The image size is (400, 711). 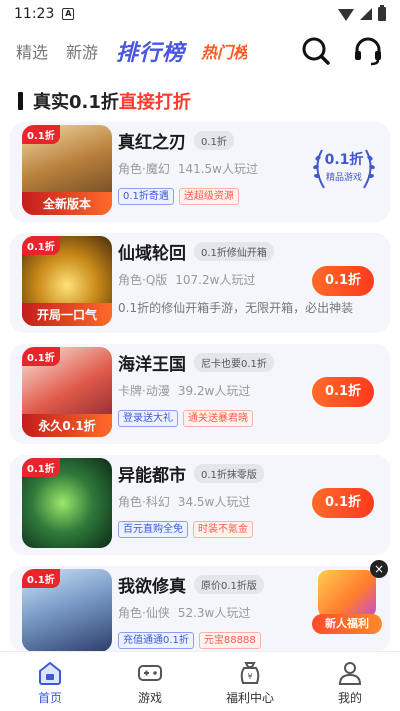 What do you see at coordinates (150, 51) in the screenshot?
I see `tab-ranking: 排行榜` at bounding box center [150, 51].